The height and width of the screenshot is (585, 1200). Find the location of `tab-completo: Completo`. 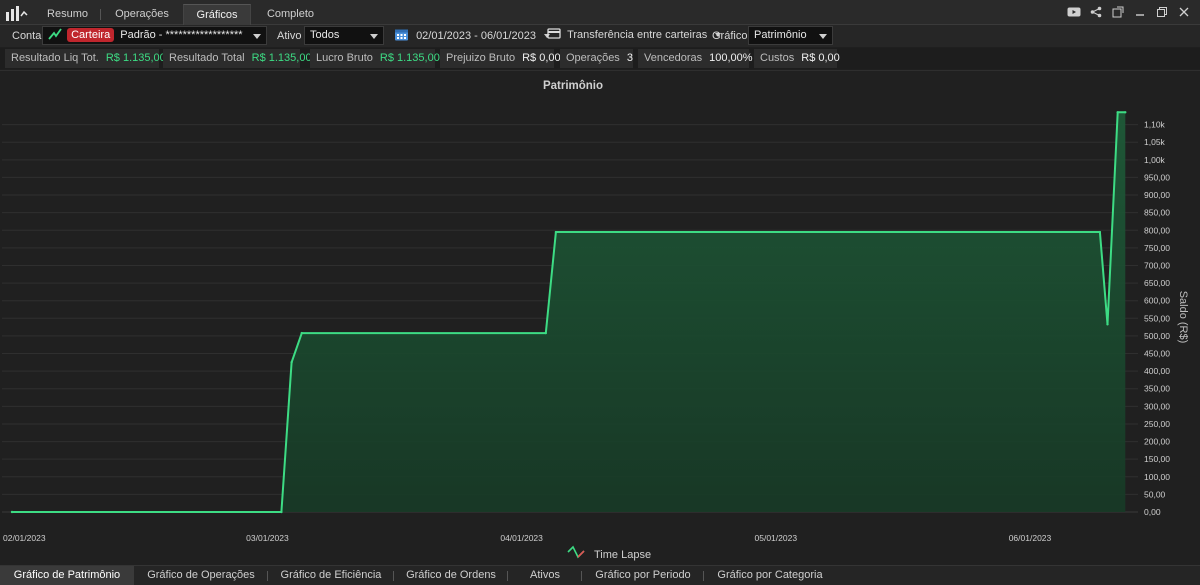

tab-completo: Completo is located at coordinates (290, 14).